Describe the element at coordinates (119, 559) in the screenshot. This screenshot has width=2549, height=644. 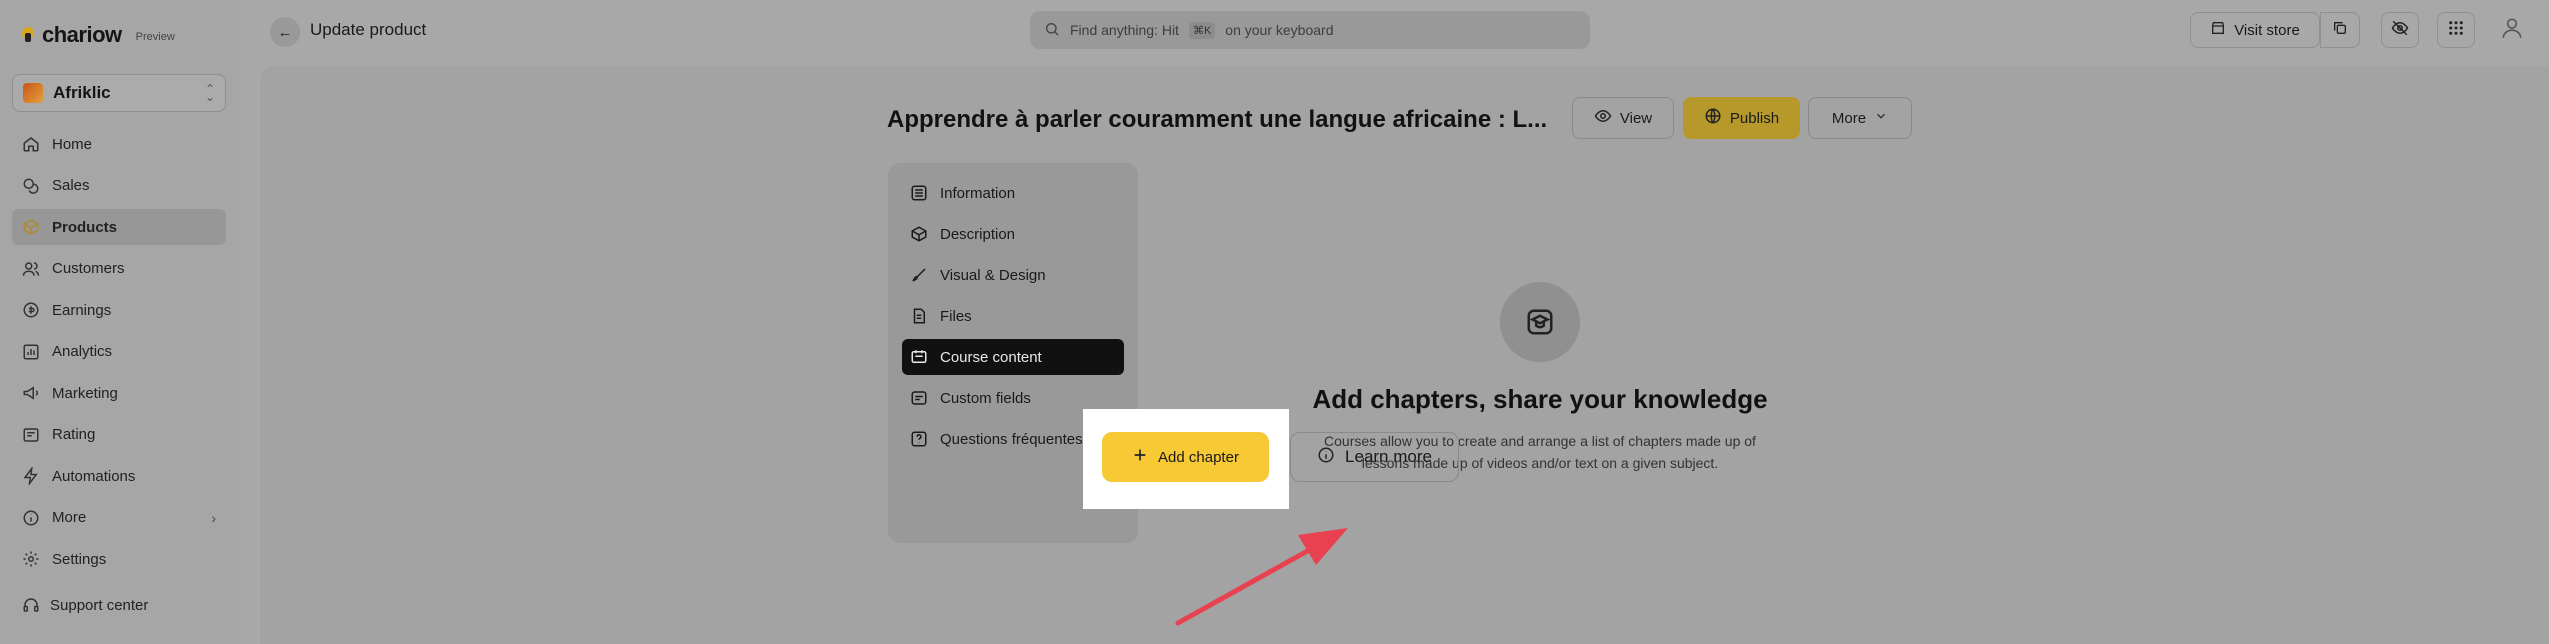
I see `sidebar-item-settings: Settings` at that location.